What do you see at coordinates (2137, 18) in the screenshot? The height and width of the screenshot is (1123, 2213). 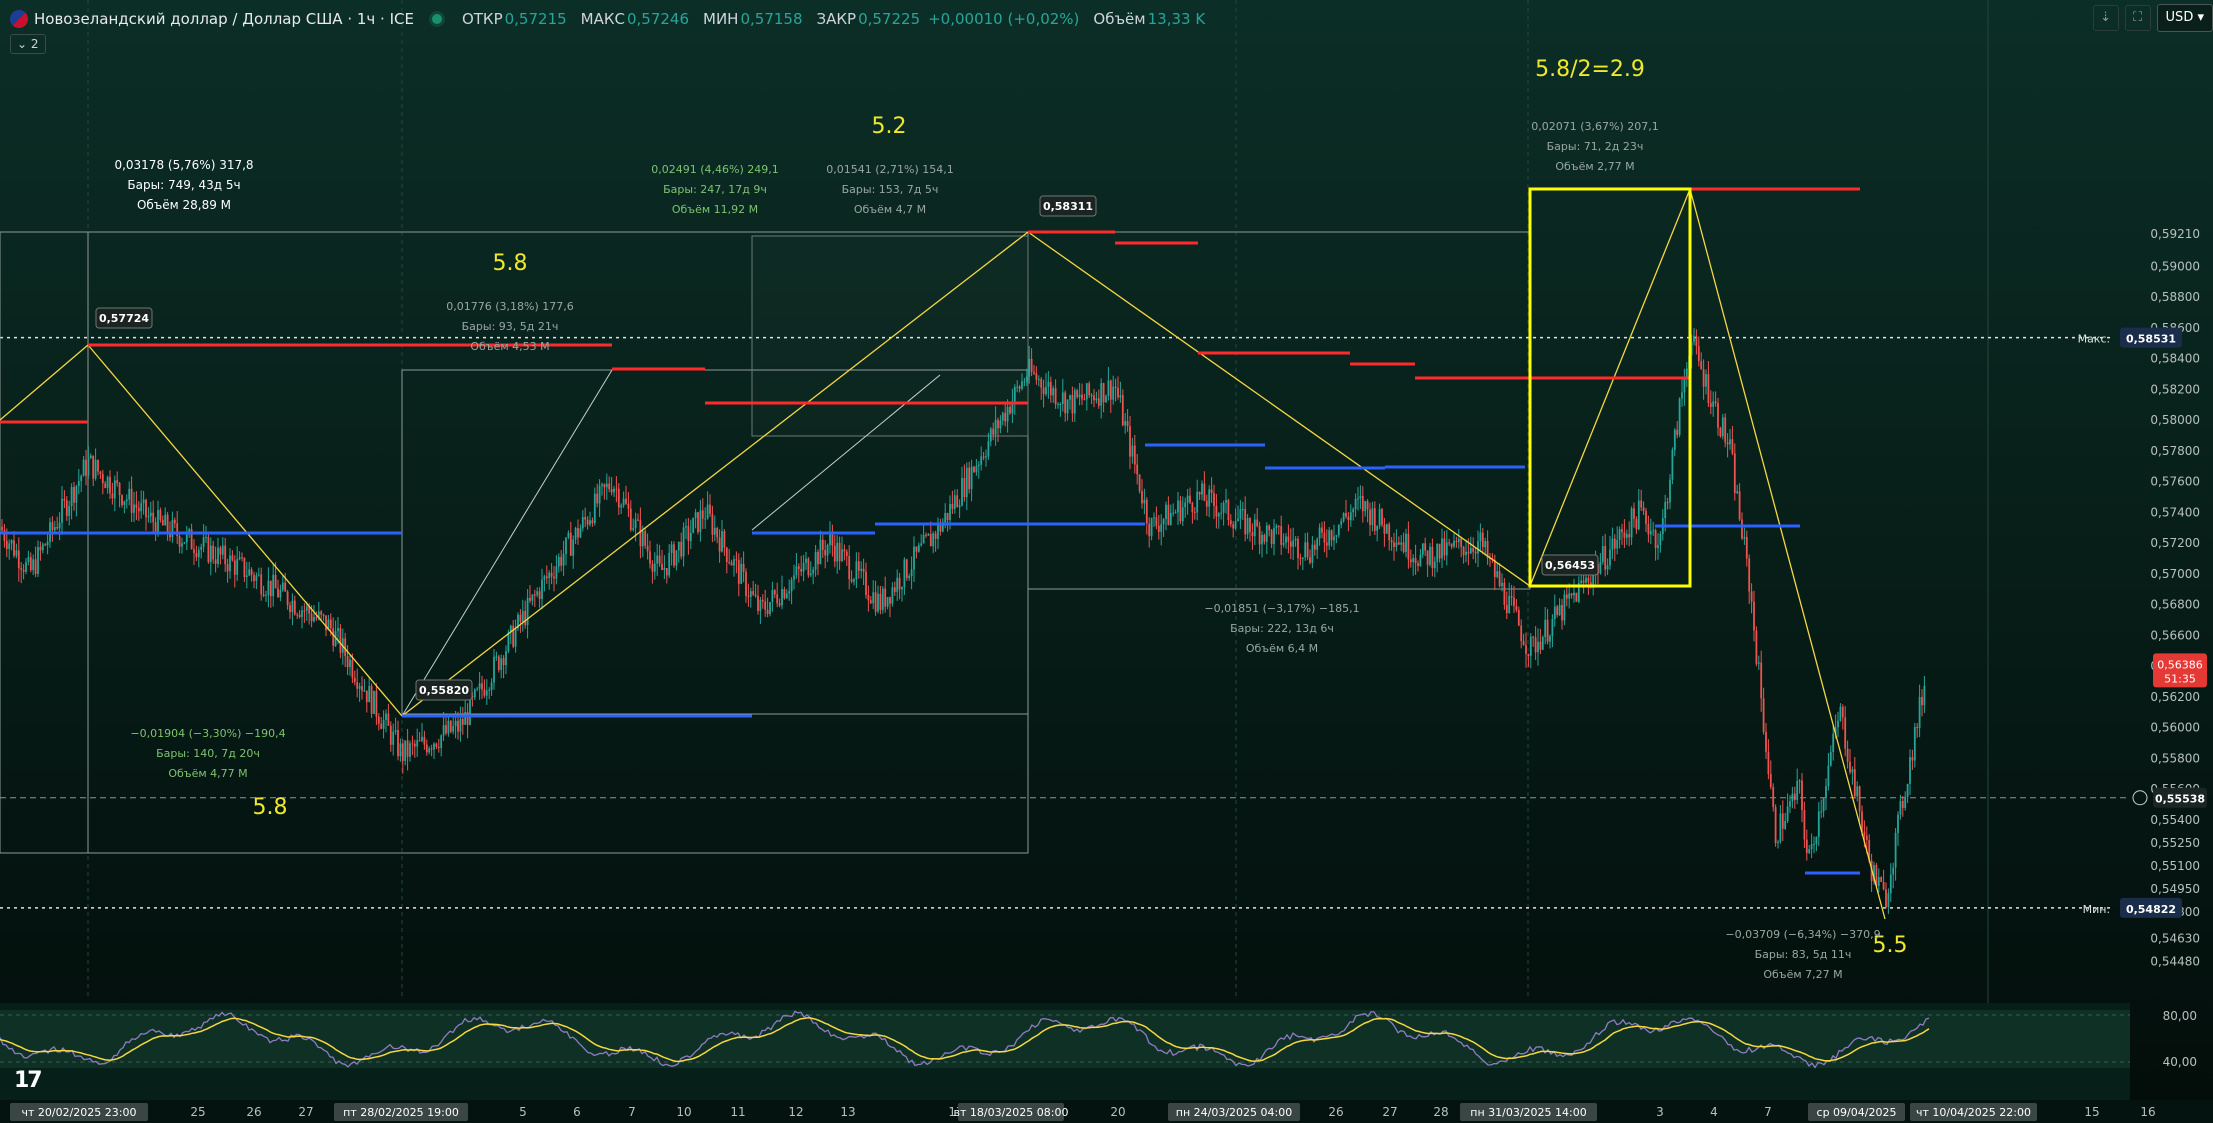 I see `fullscreen-icon: ⛶` at bounding box center [2137, 18].